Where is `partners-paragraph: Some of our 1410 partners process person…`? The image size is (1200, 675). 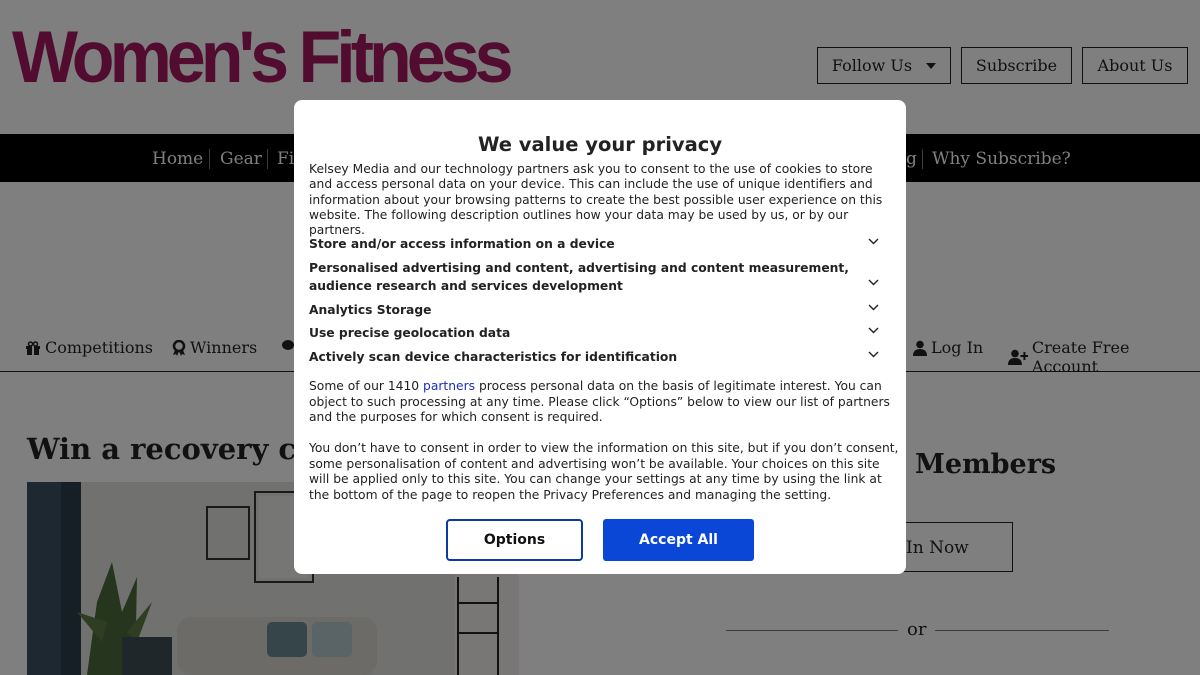
partners-paragraph: Some of our 1410 partners process person… is located at coordinates (604, 402).